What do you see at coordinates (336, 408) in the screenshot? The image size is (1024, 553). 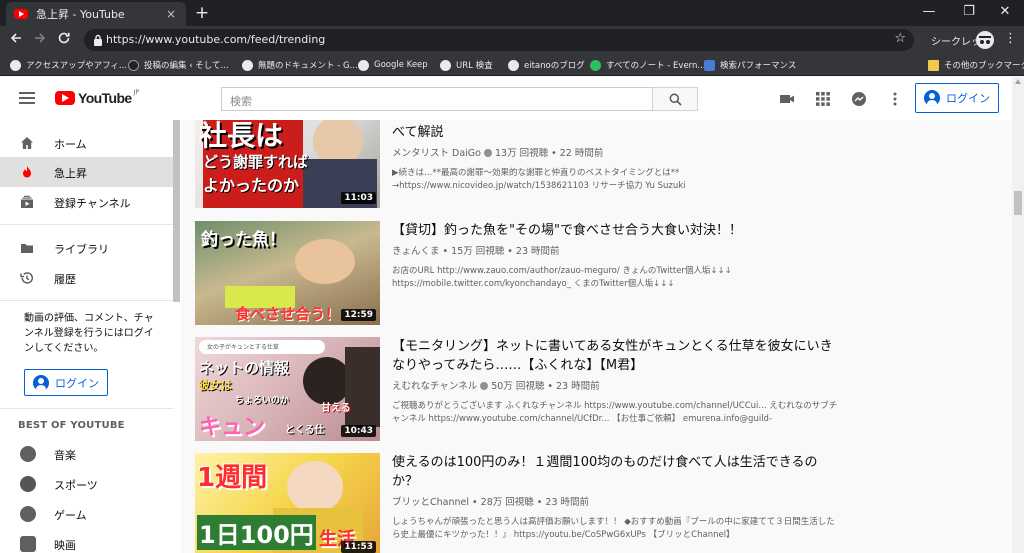 I see `thumbnail-text: 甘える` at bounding box center [336, 408].